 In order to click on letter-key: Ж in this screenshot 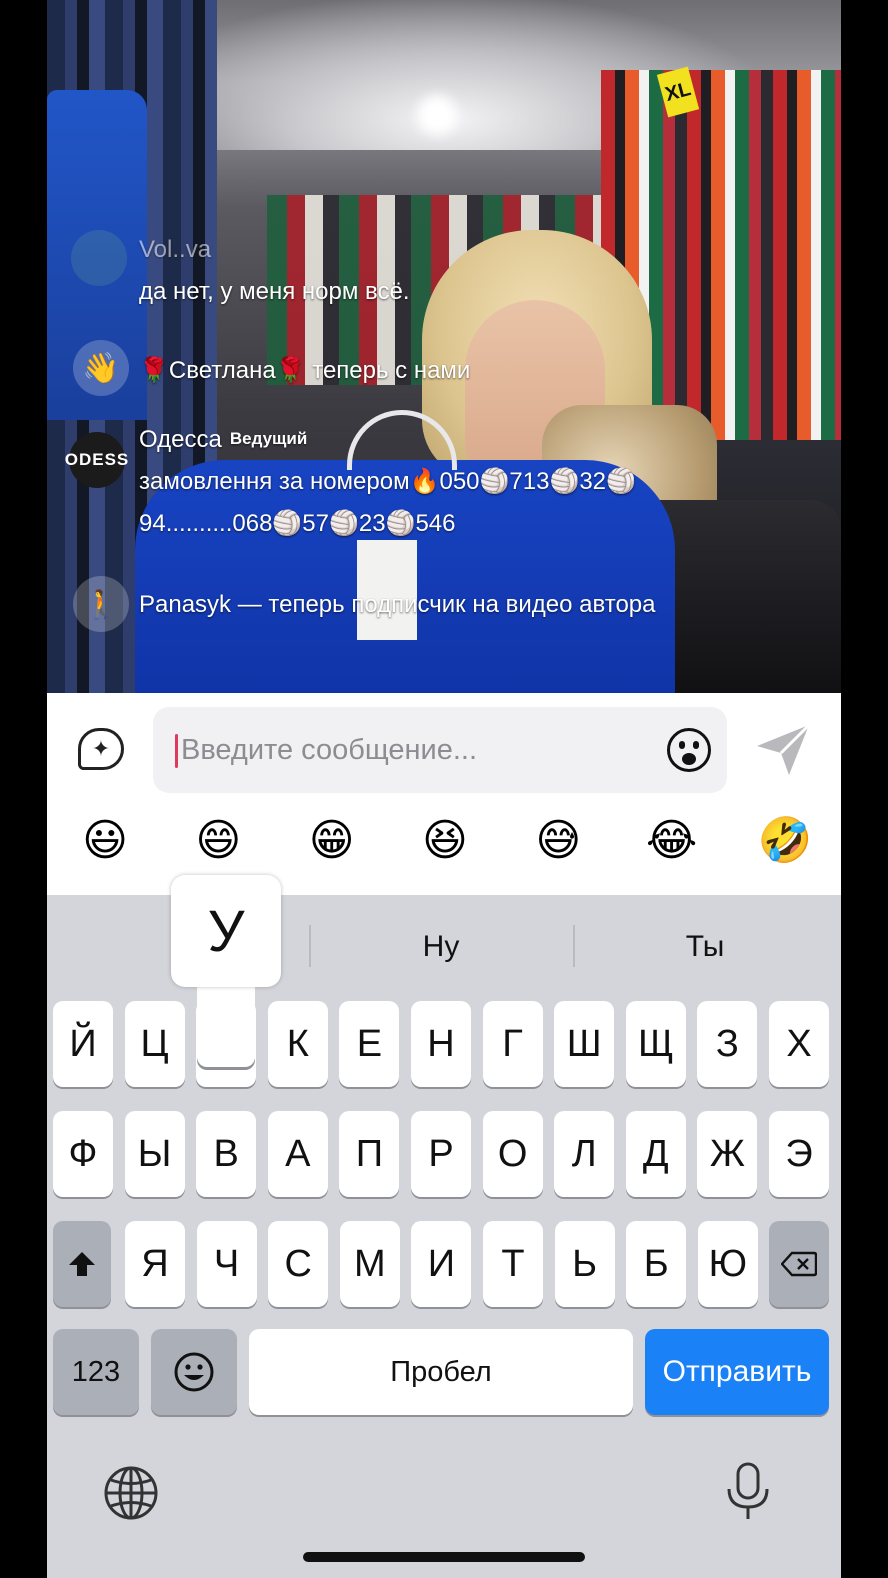, I will do `click(727, 1154)`.